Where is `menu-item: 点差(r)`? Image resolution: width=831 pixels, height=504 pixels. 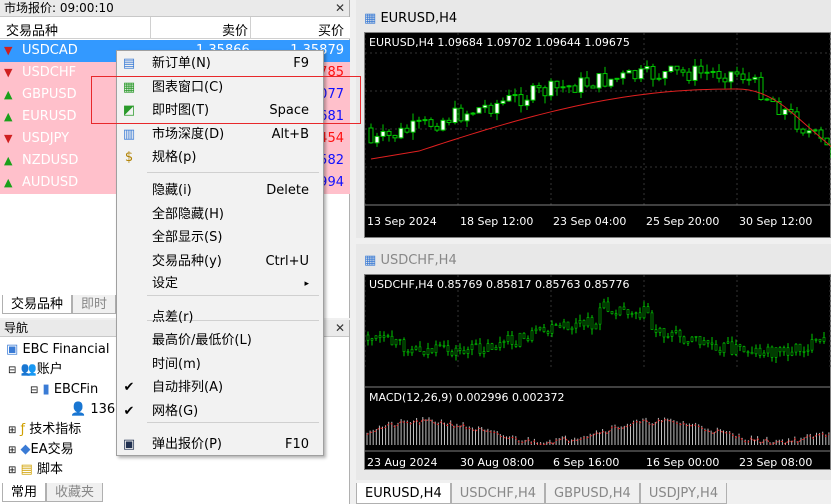
menu-item: 点差(r) is located at coordinates (220, 318).